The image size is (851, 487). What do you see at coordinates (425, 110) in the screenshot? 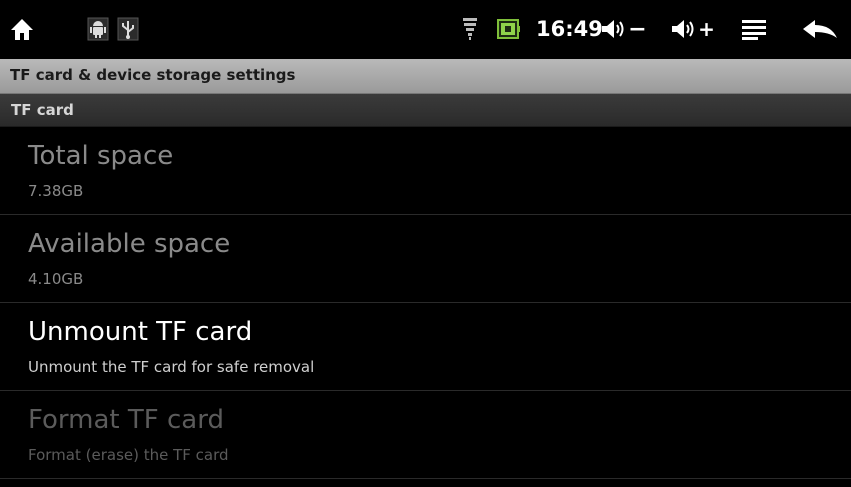
I see `category-header: TF card` at bounding box center [425, 110].